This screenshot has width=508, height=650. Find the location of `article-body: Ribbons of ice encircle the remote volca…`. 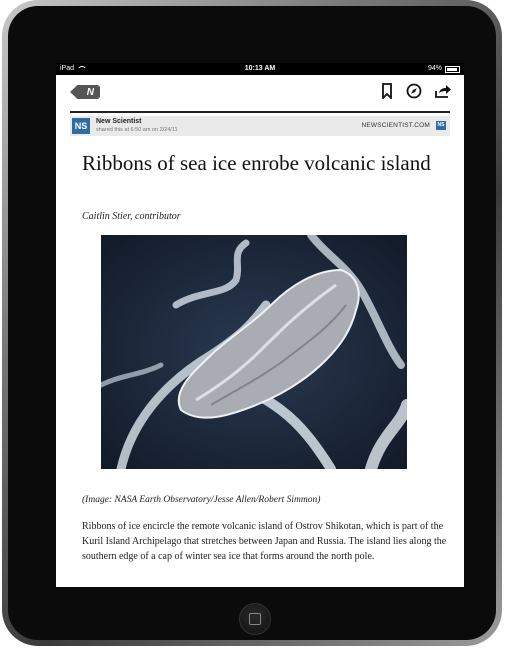

article-body: Ribbons of ice encircle the remote volca… is located at coordinates (264, 541).